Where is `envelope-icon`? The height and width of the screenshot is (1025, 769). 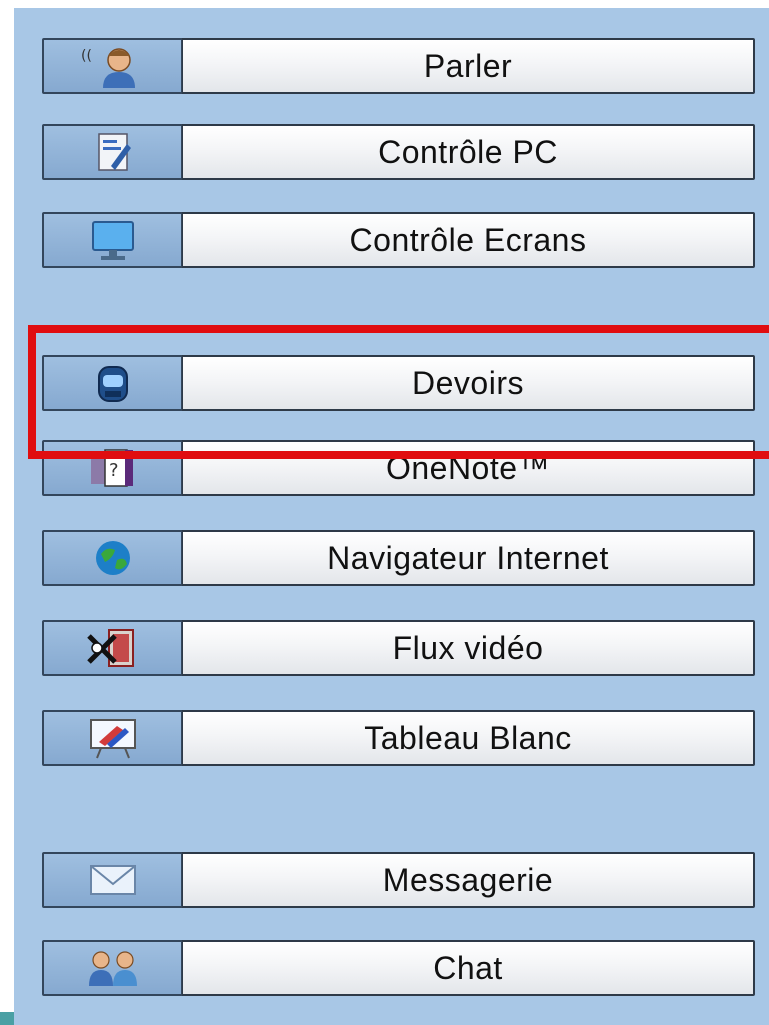 envelope-icon is located at coordinates (113, 880).